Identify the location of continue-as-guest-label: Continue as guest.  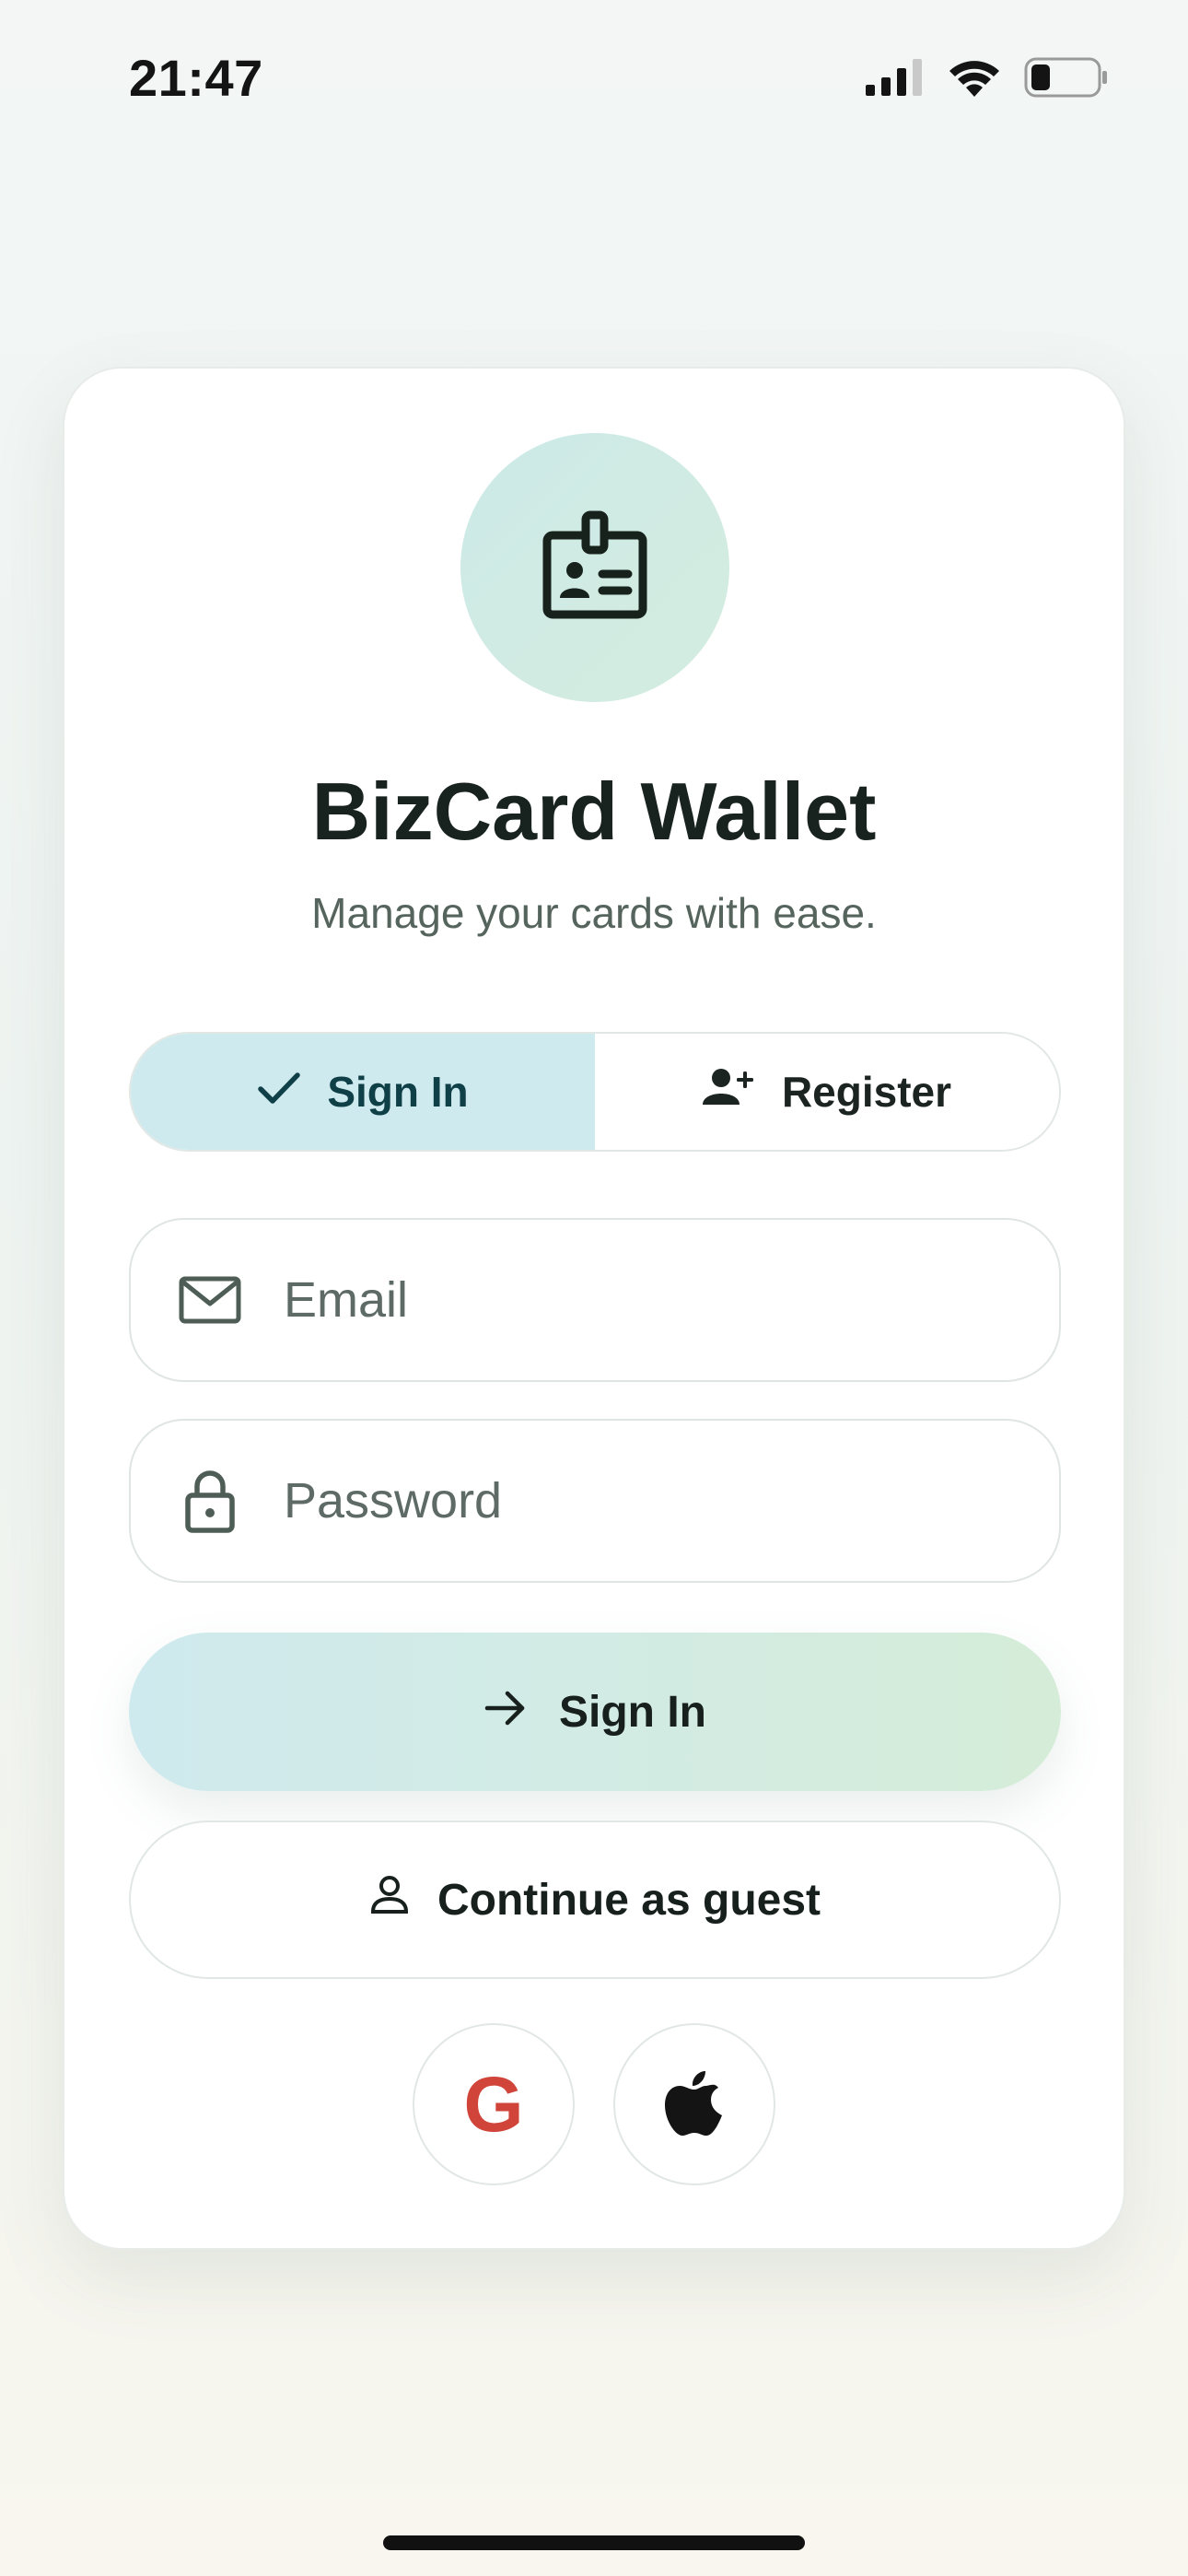
(629, 1900).